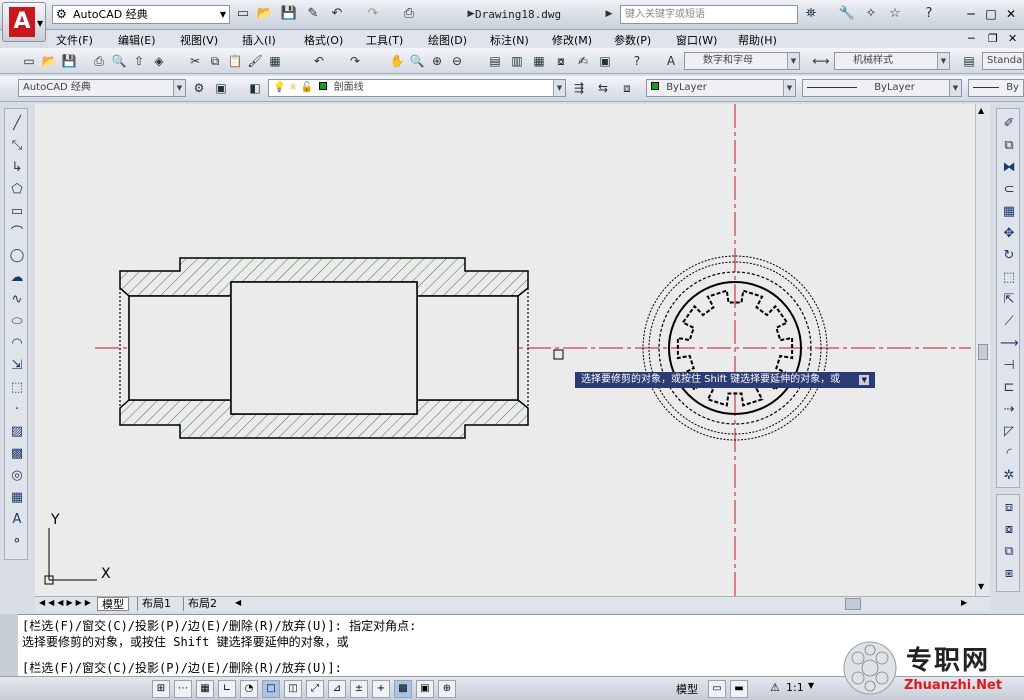 The height and width of the screenshot is (700, 1024). I want to click on construction-line-icon: ⤡, so click(17, 146).